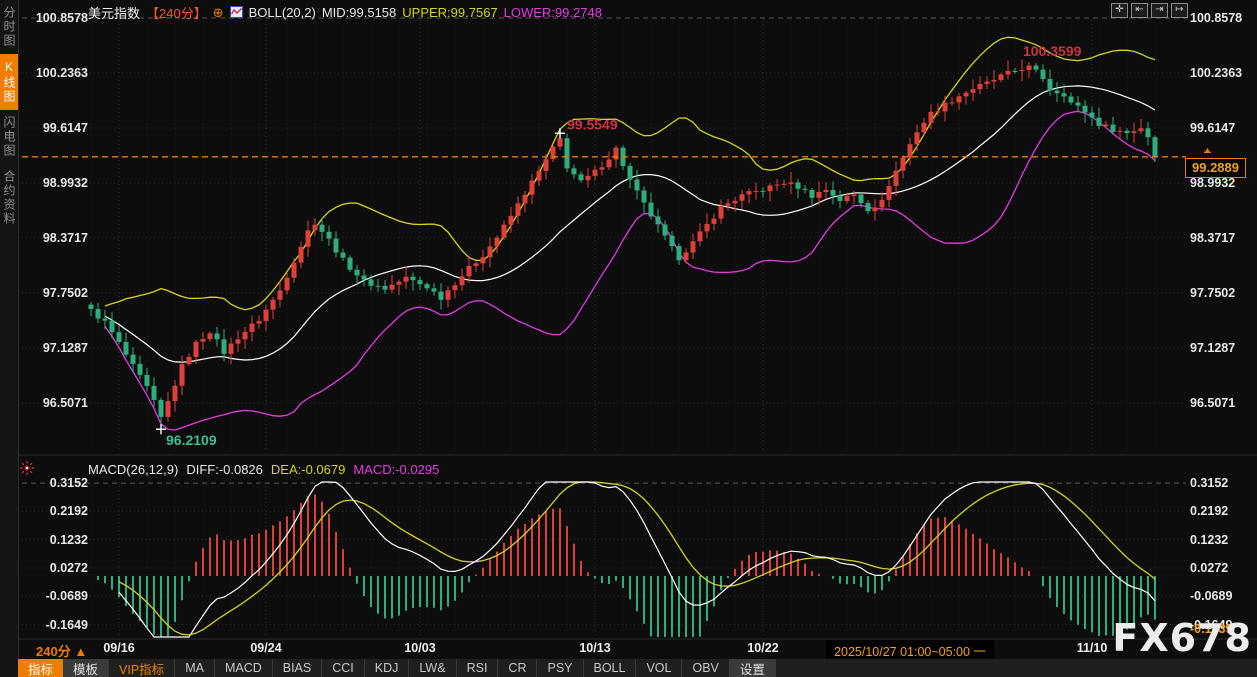 Image resolution: width=1257 pixels, height=677 pixels. I want to click on sidebar-tab-分时图: 分时图, so click(9, 27).